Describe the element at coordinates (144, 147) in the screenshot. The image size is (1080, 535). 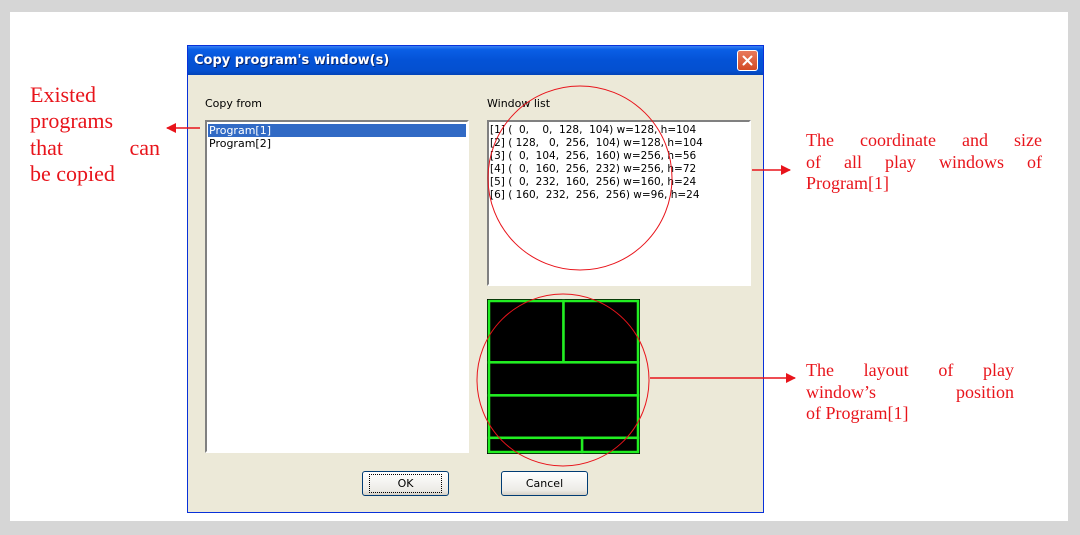
I see `annotation-word: can` at that location.